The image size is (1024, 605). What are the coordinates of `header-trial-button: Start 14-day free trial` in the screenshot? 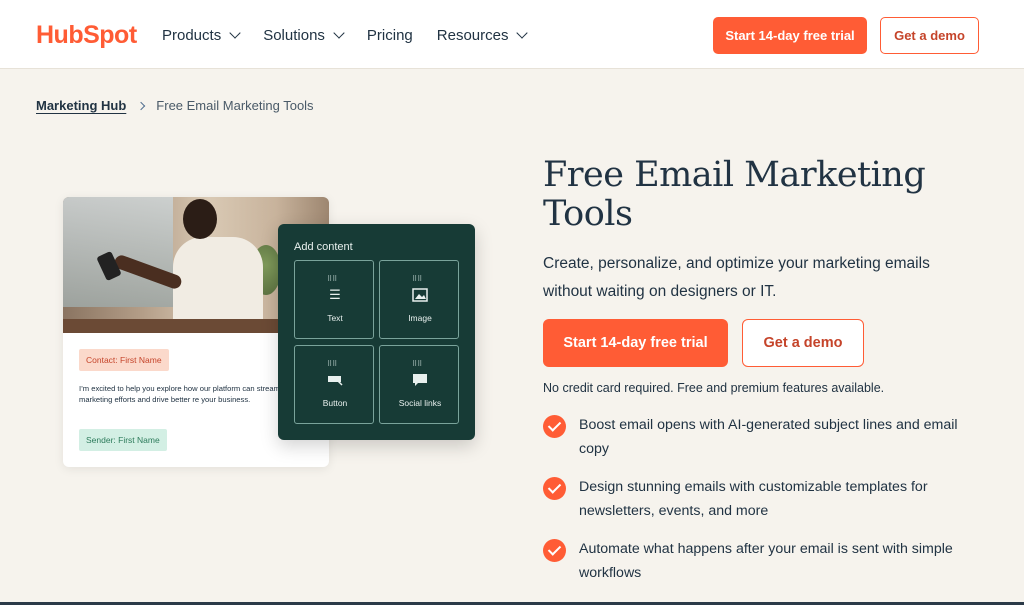 It's located at (790, 35).